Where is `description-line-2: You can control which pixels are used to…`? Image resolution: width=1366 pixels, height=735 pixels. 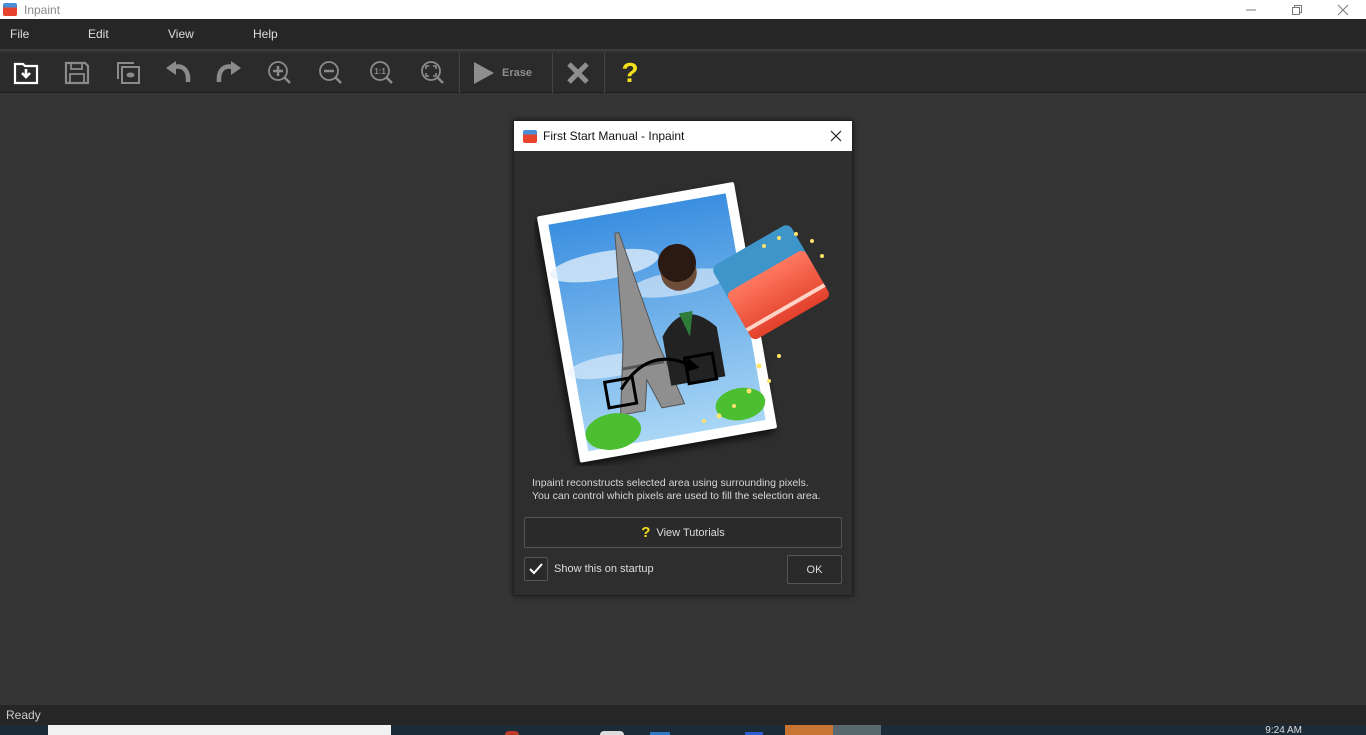 description-line-2: You can control which pixels are used to… is located at coordinates (676, 496).